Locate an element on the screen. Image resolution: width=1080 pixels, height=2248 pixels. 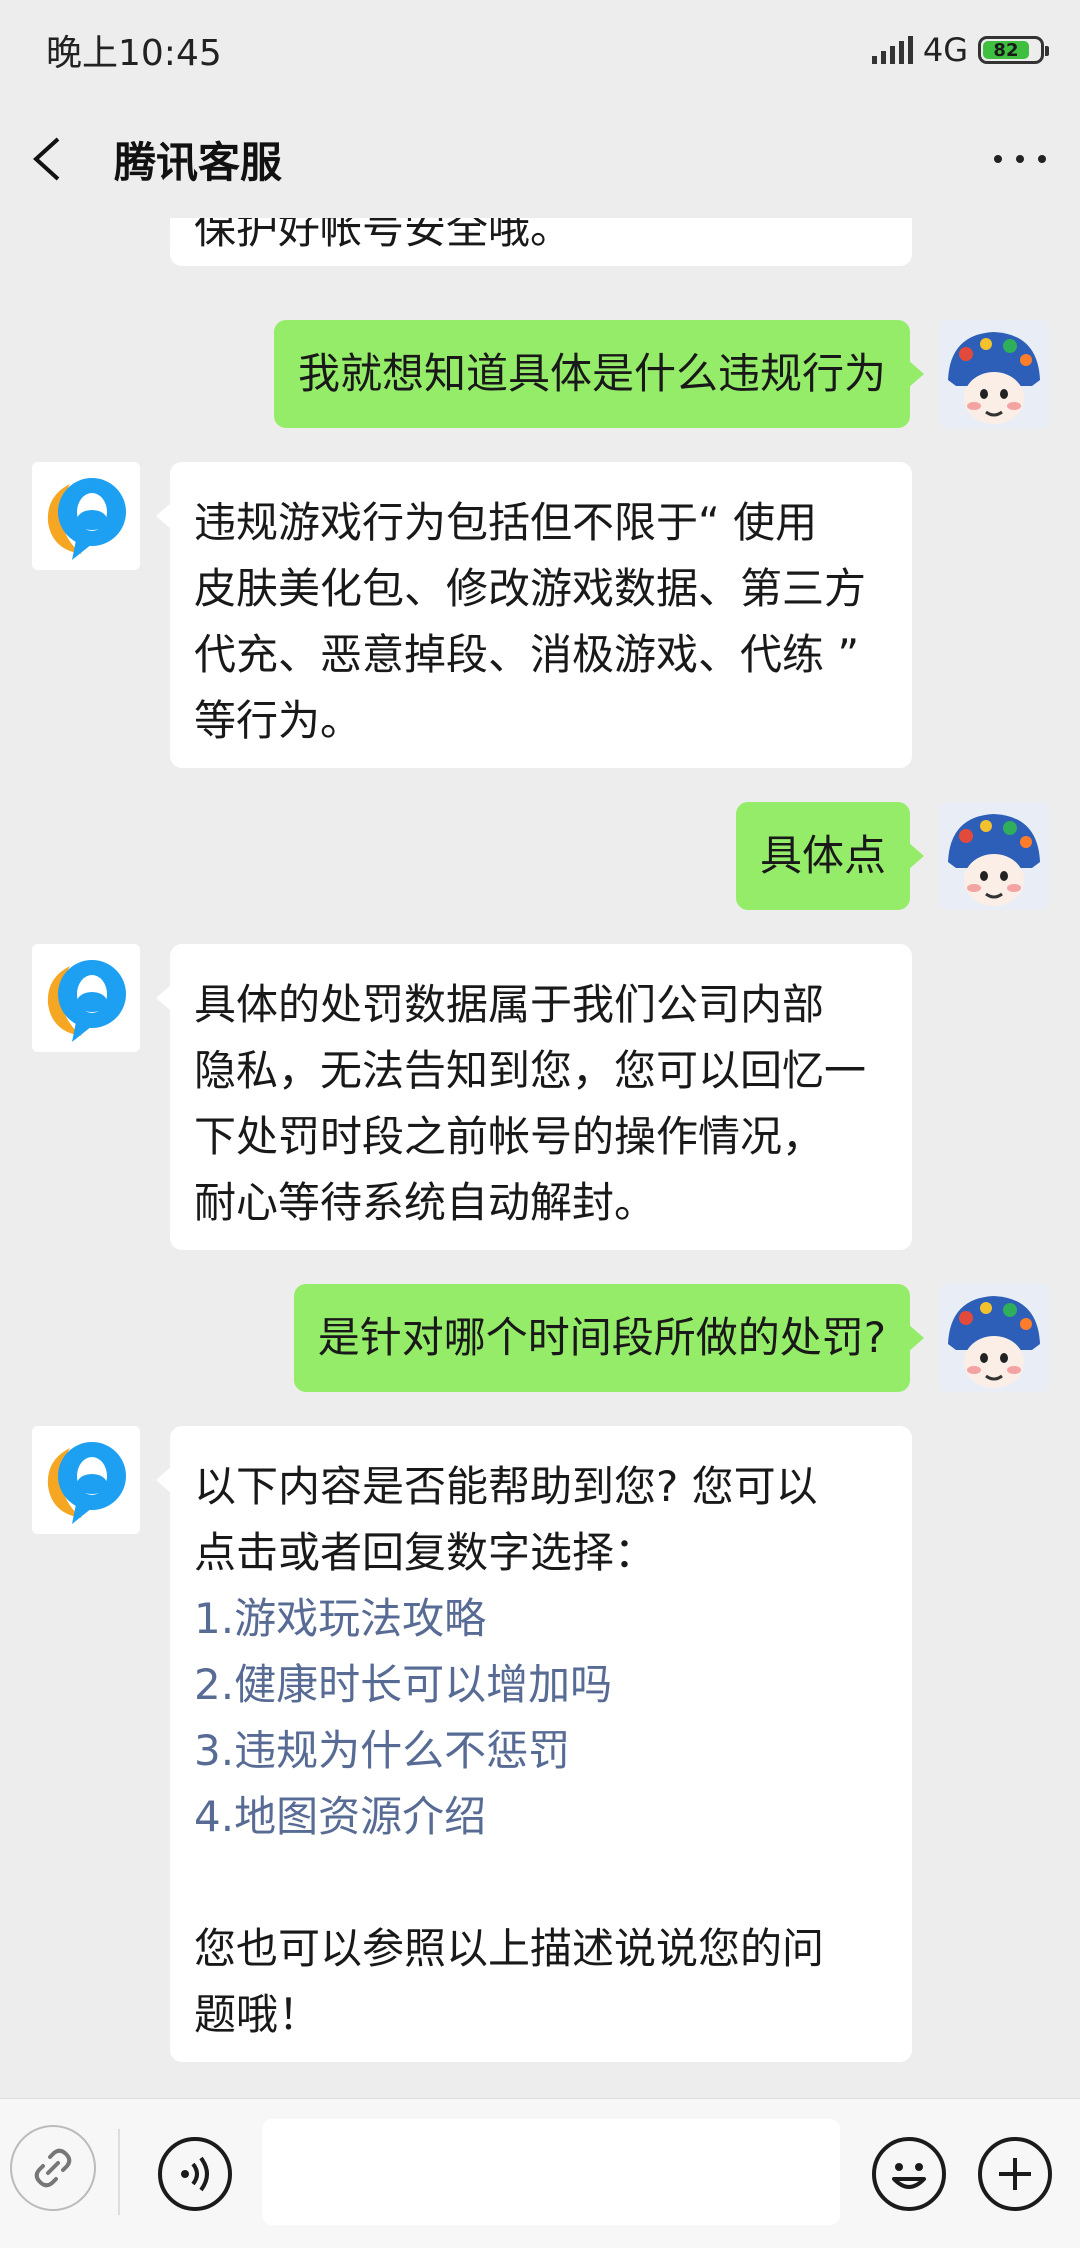
voice-icon is located at coordinates (195, 2174).